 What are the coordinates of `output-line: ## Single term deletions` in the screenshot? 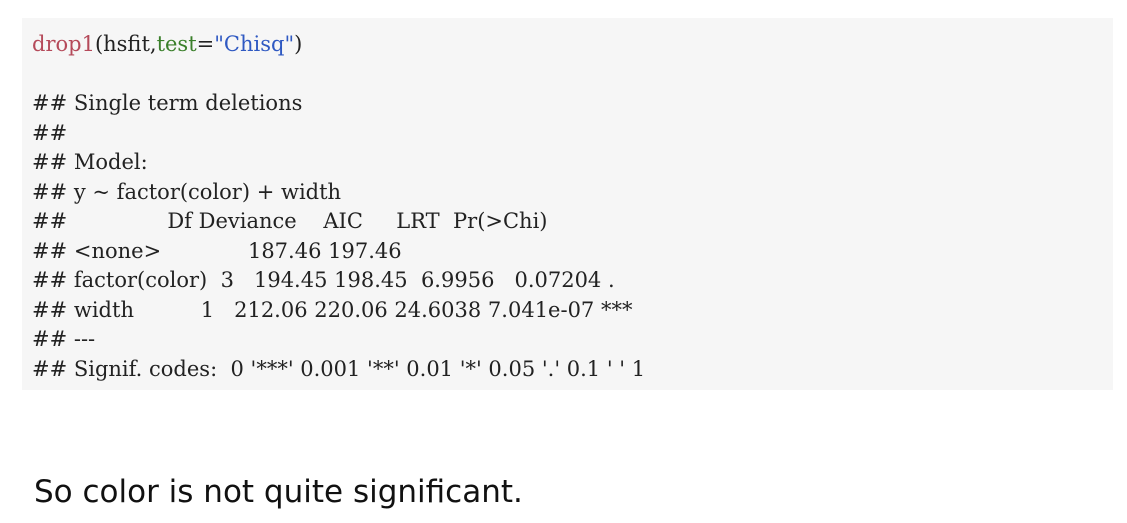 It's located at (167, 103).